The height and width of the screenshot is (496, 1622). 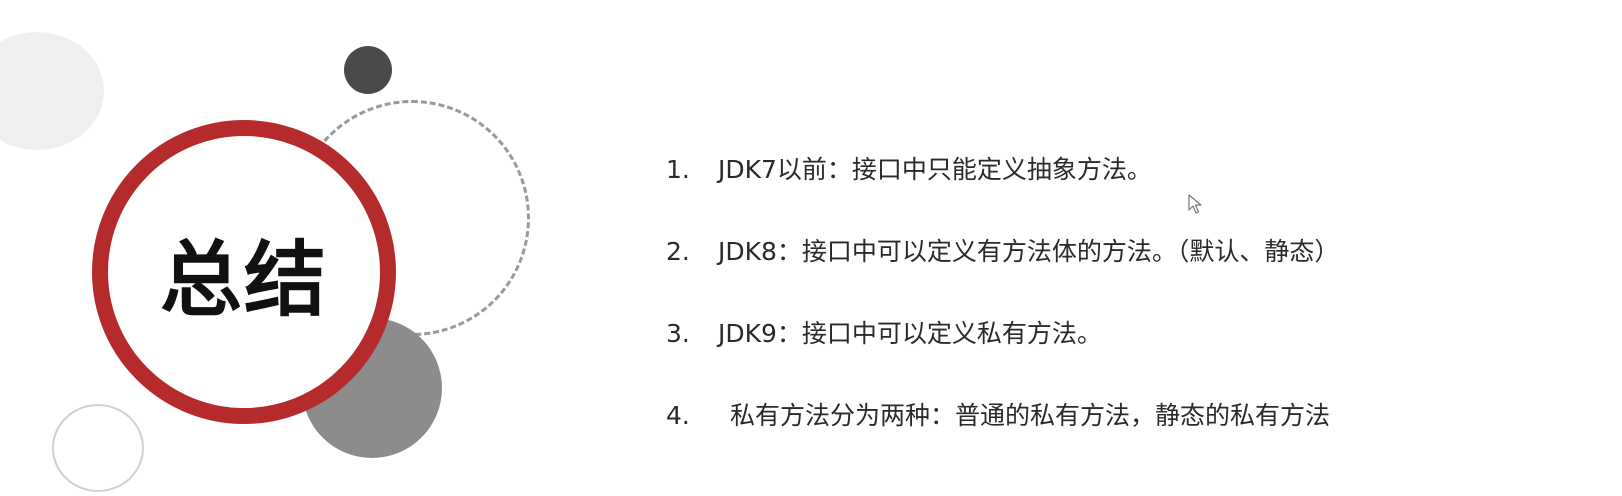 I want to click on item-number: 4., so click(x=678, y=415).